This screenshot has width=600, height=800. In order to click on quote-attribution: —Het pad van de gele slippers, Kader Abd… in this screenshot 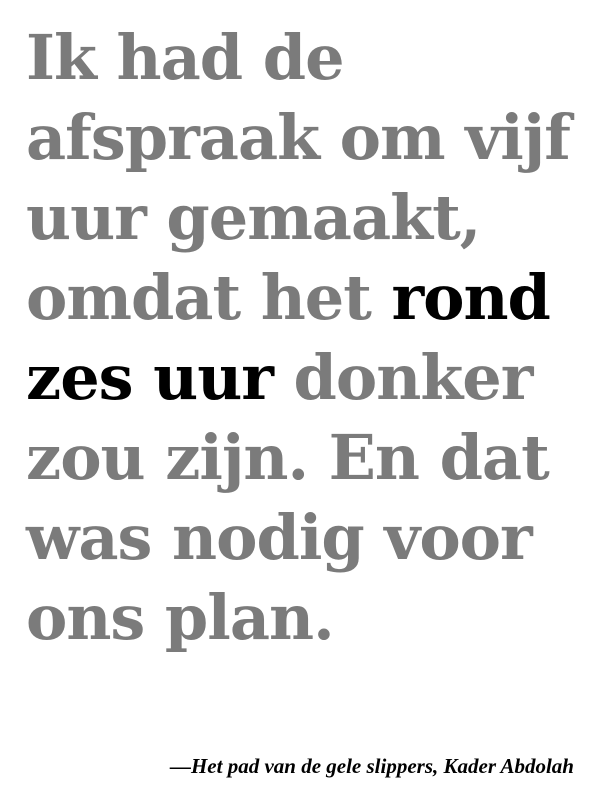, I will do `click(371, 766)`.